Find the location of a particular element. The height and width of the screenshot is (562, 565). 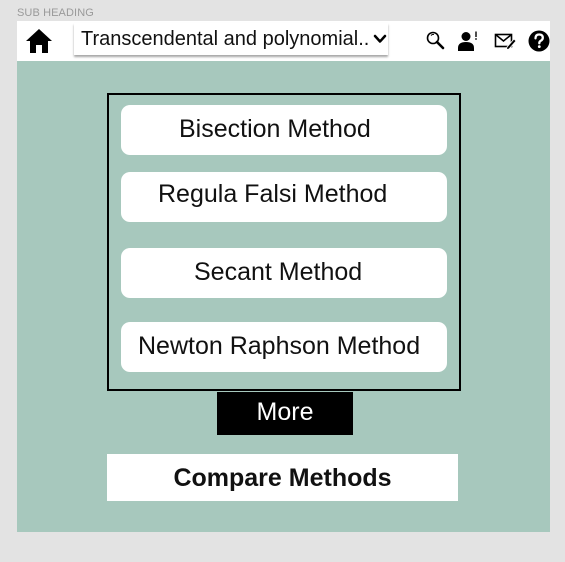

help-icon is located at coordinates (539, 41).